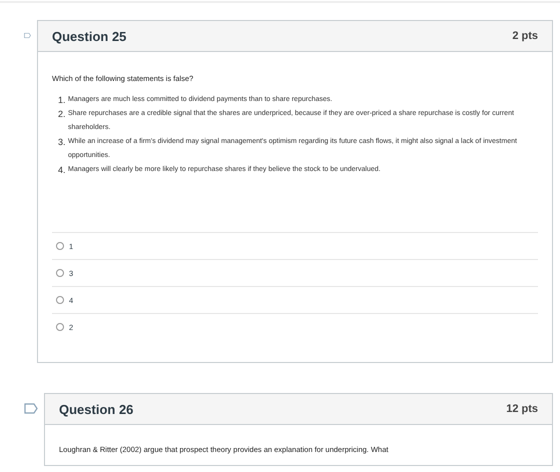  I want to click on question-title: Question 25, so click(89, 36).